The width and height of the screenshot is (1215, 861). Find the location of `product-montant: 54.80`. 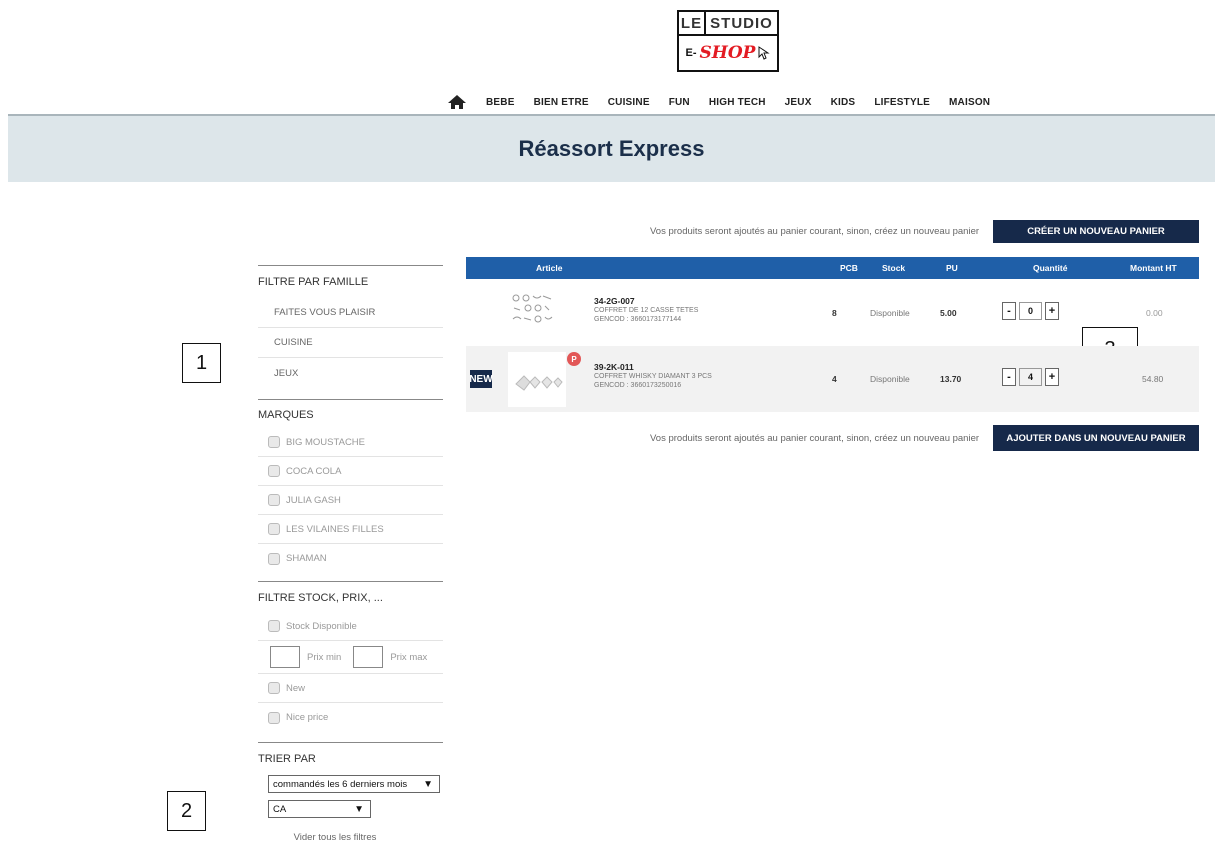

product-montant: 54.80 is located at coordinates (1153, 379).